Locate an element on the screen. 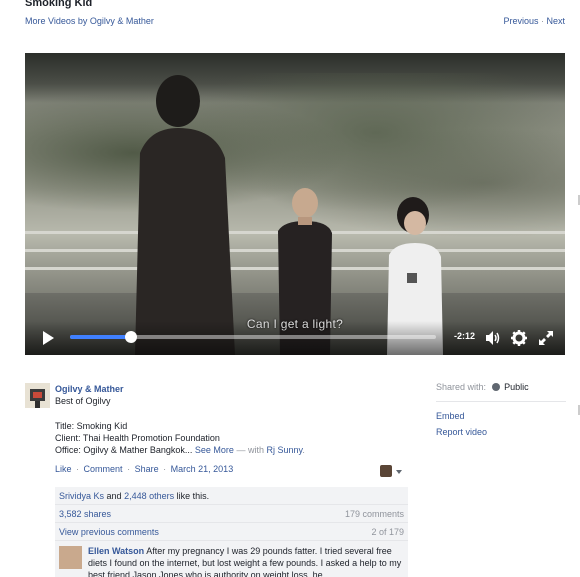 This screenshot has height=577, width=580. previous-link: Previous is located at coordinates (520, 21).